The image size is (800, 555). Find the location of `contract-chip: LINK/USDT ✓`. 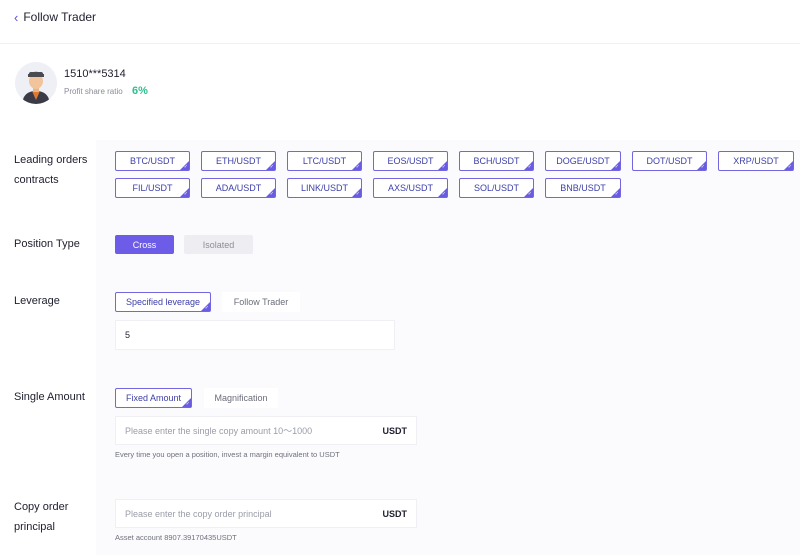

contract-chip: LINK/USDT ✓ is located at coordinates (324, 188).